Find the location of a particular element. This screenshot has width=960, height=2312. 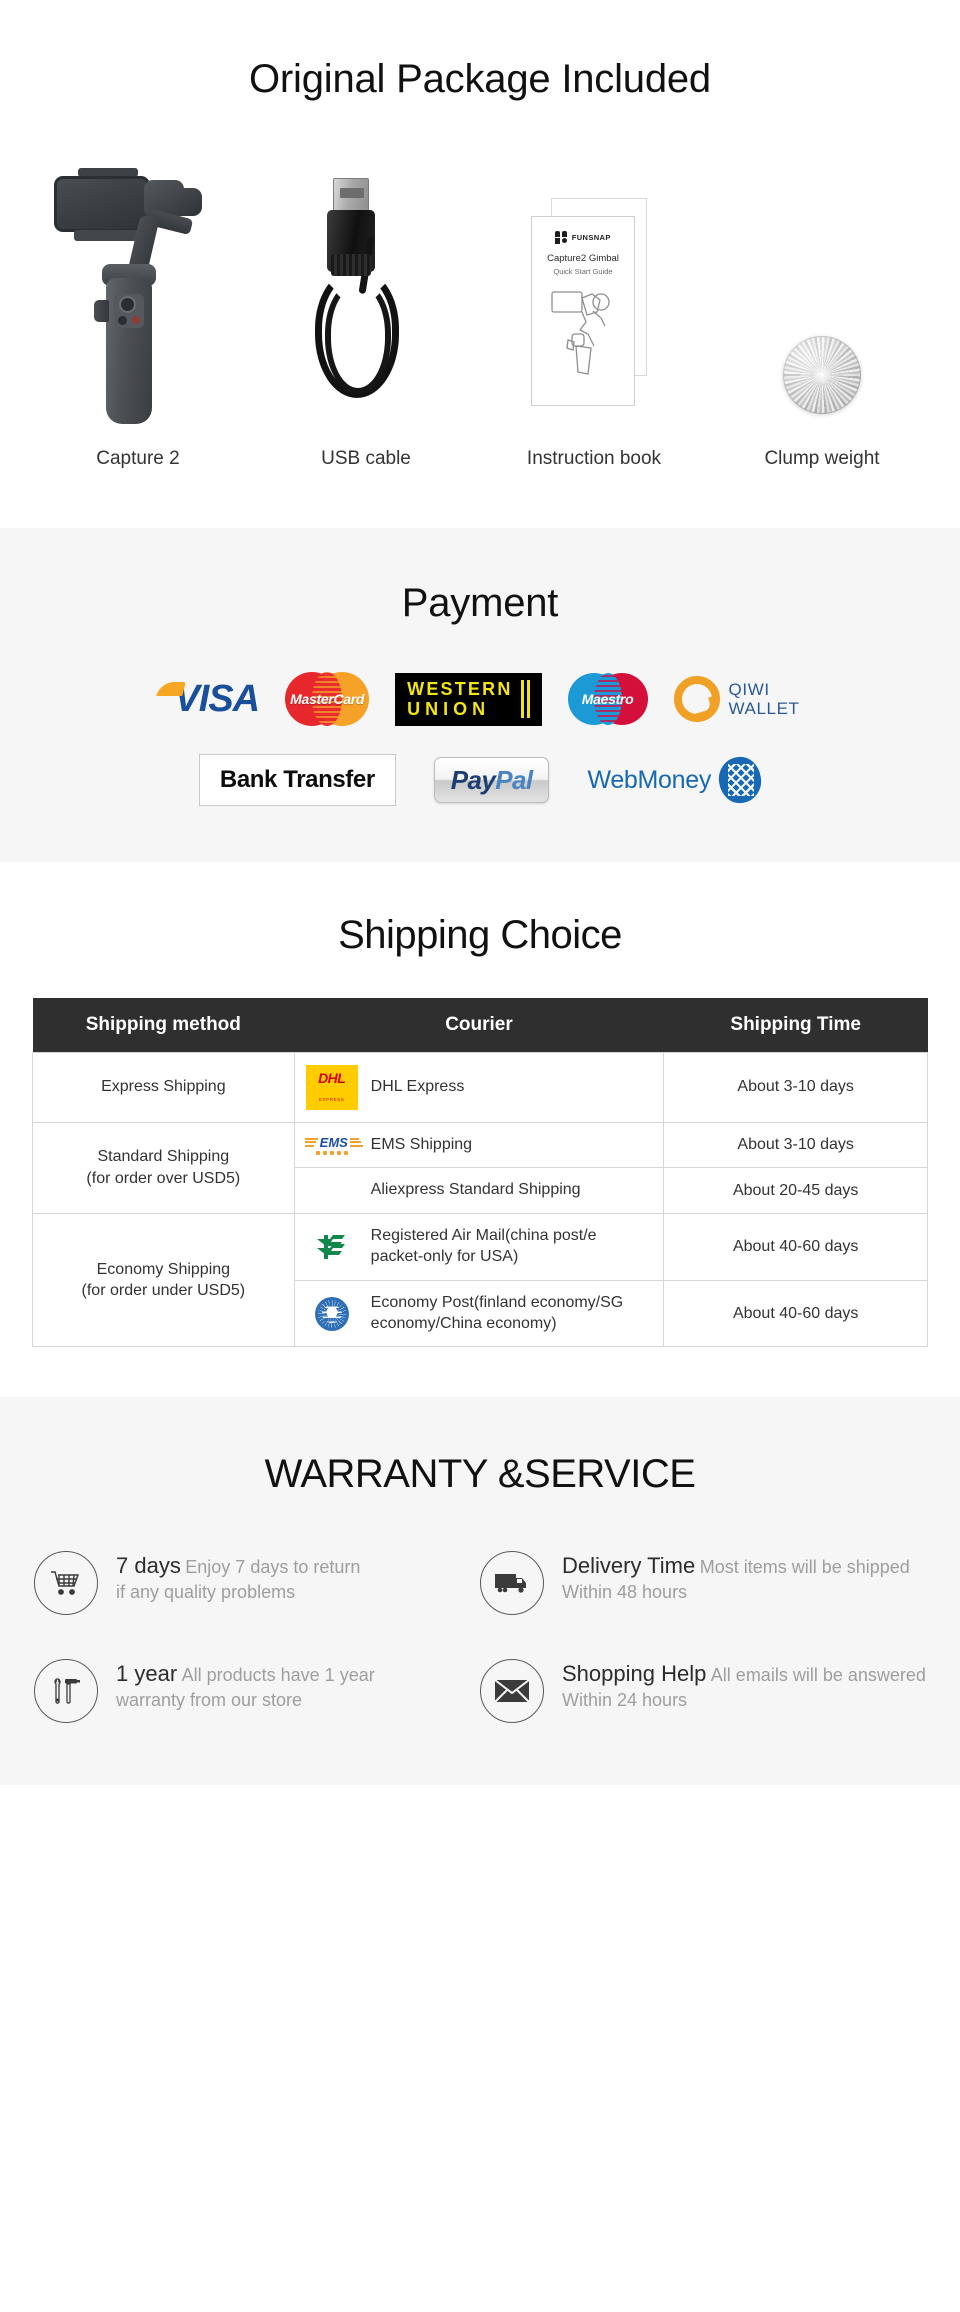

mastercard-label: MasterCard is located at coordinates (327, 699).